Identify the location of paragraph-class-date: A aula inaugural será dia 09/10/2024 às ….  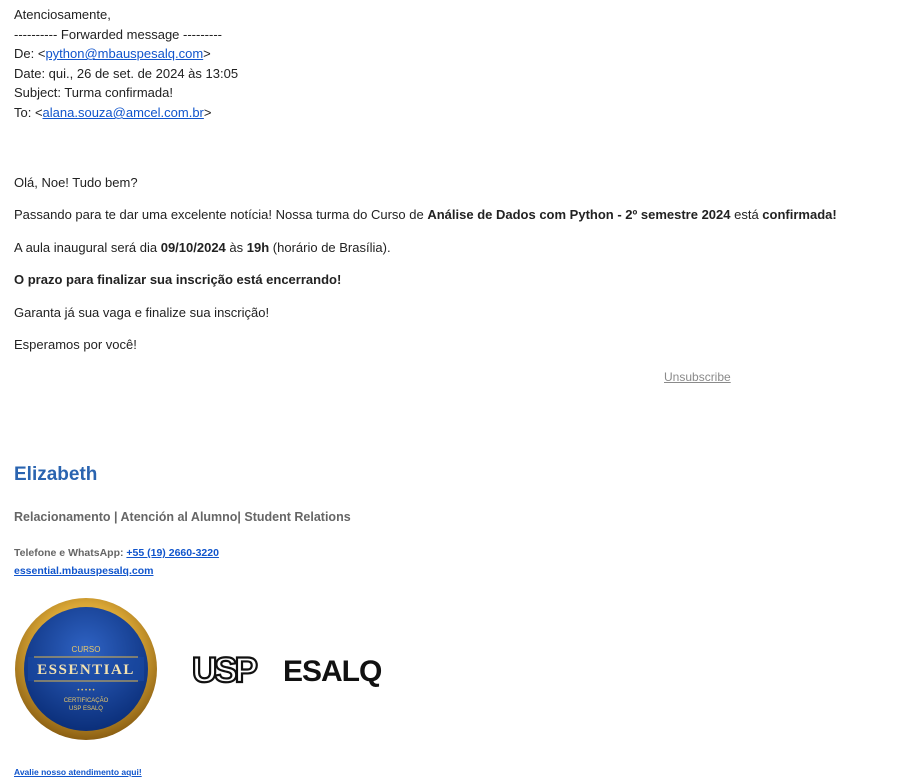
(202, 247).